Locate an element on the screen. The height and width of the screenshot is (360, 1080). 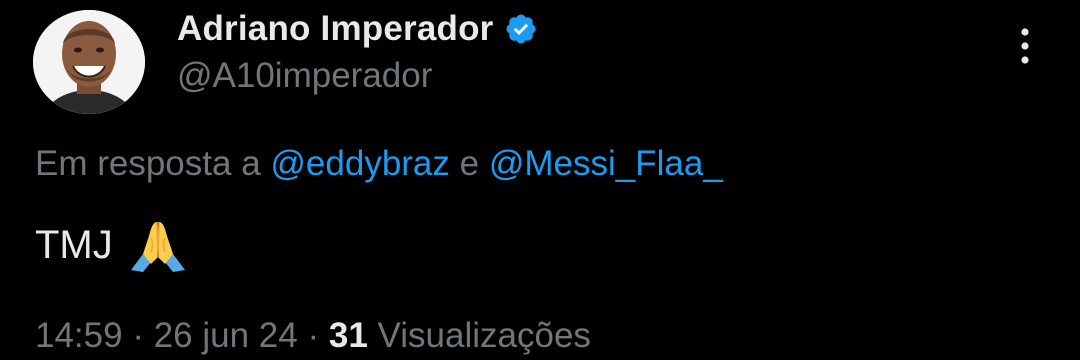
author-handle: @A10imperador is located at coordinates (304, 76).